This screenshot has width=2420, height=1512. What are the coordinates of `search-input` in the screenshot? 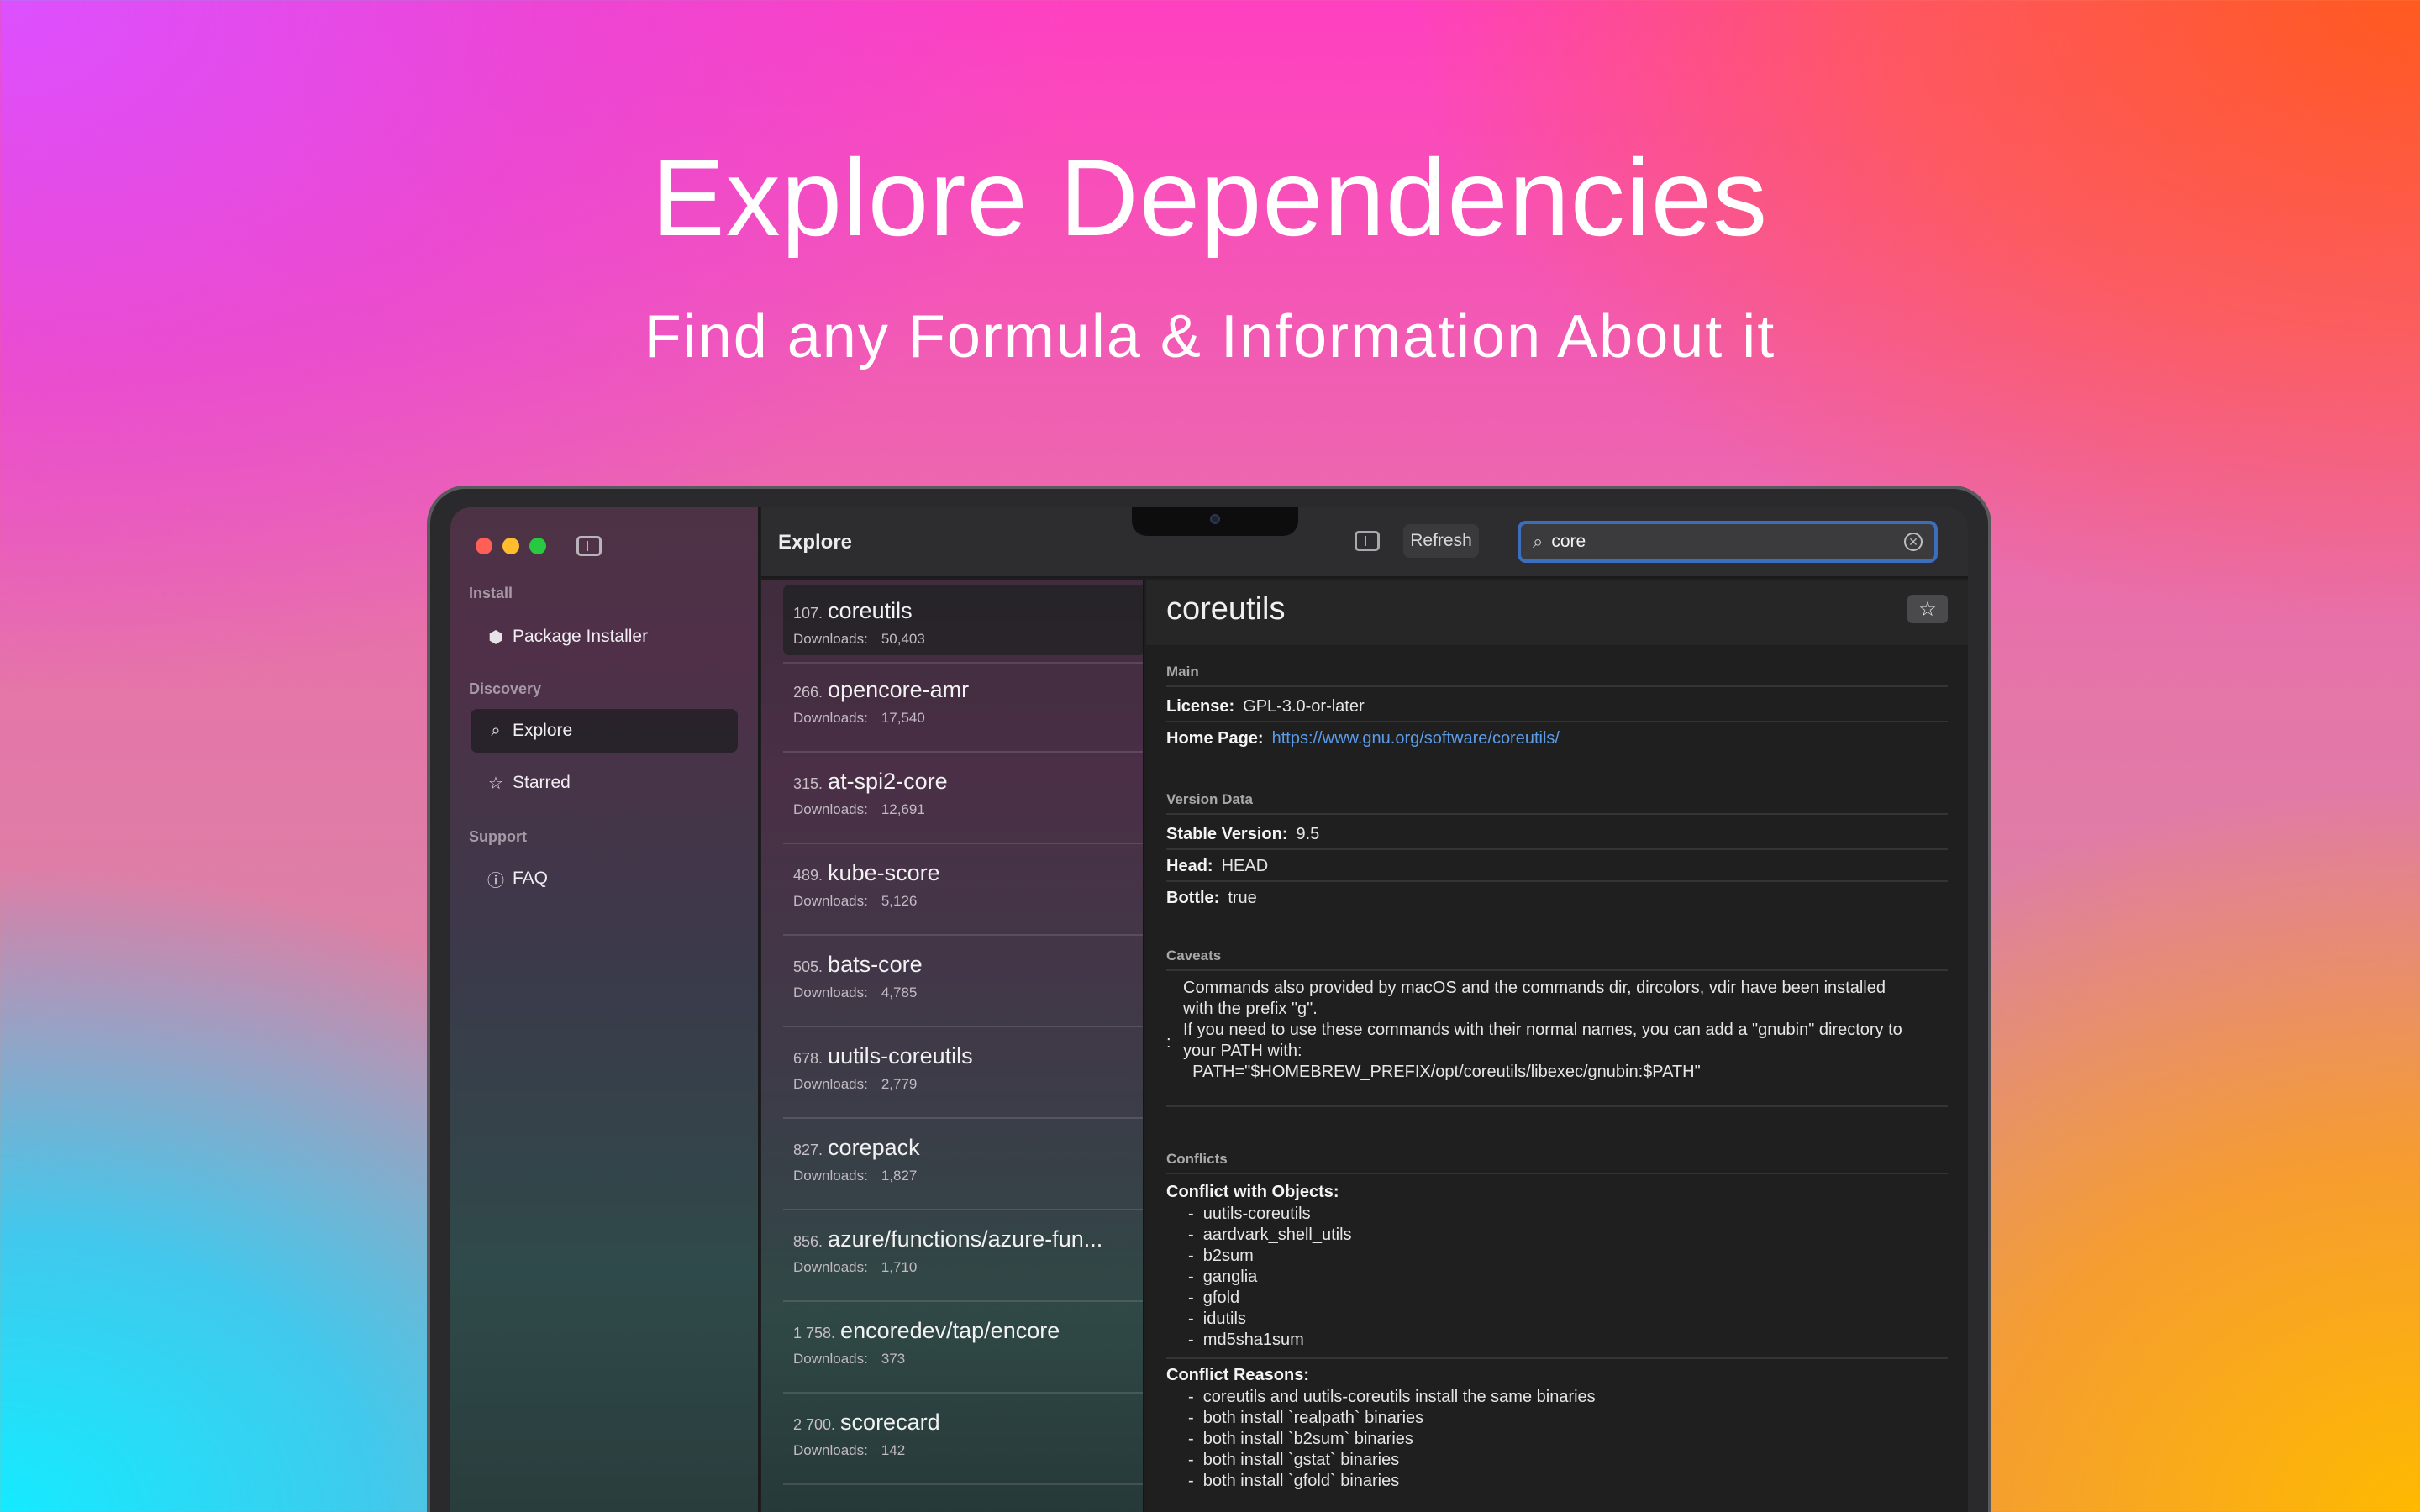 It's located at (1719, 542).